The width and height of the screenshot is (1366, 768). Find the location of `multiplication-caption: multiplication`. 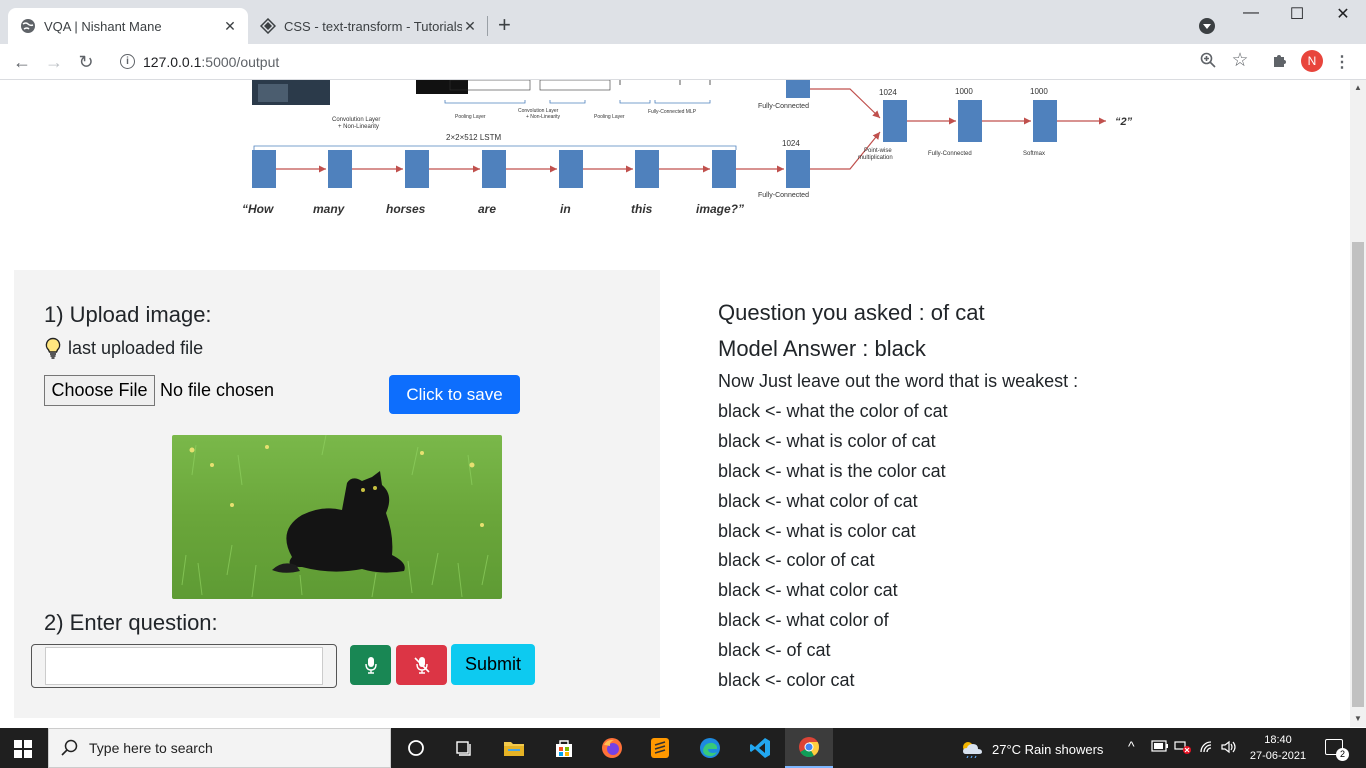

multiplication-caption: multiplication is located at coordinates (875, 158).